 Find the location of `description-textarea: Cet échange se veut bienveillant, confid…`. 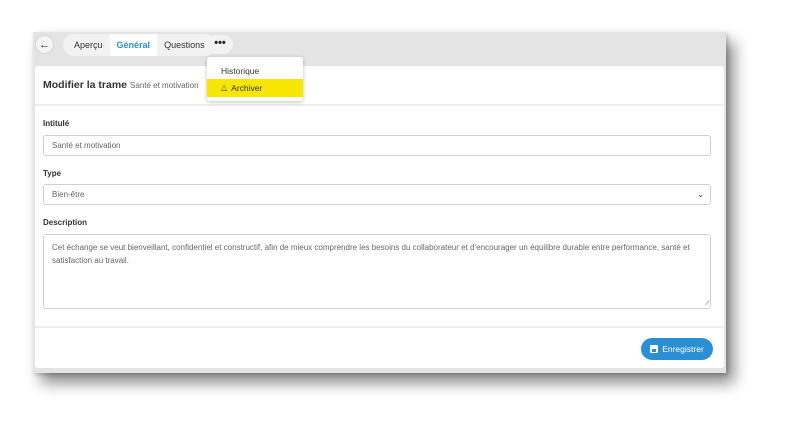

description-textarea: Cet échange se veut bienveillant, confid… is located at coordinates (377, 271).